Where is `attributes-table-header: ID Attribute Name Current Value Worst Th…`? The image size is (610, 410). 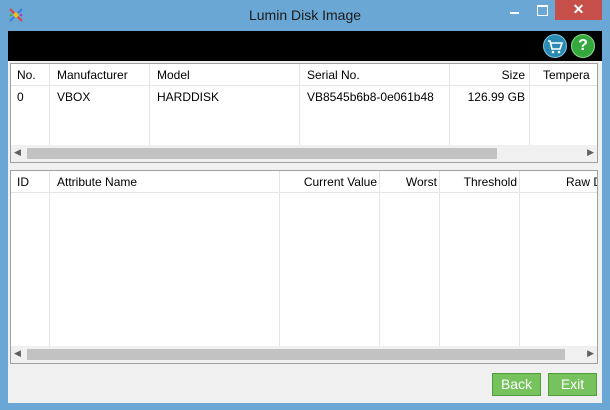
attributes-table-header: ID Attribute Name Current Value Worst Th… is located at coordinates (304, 182).